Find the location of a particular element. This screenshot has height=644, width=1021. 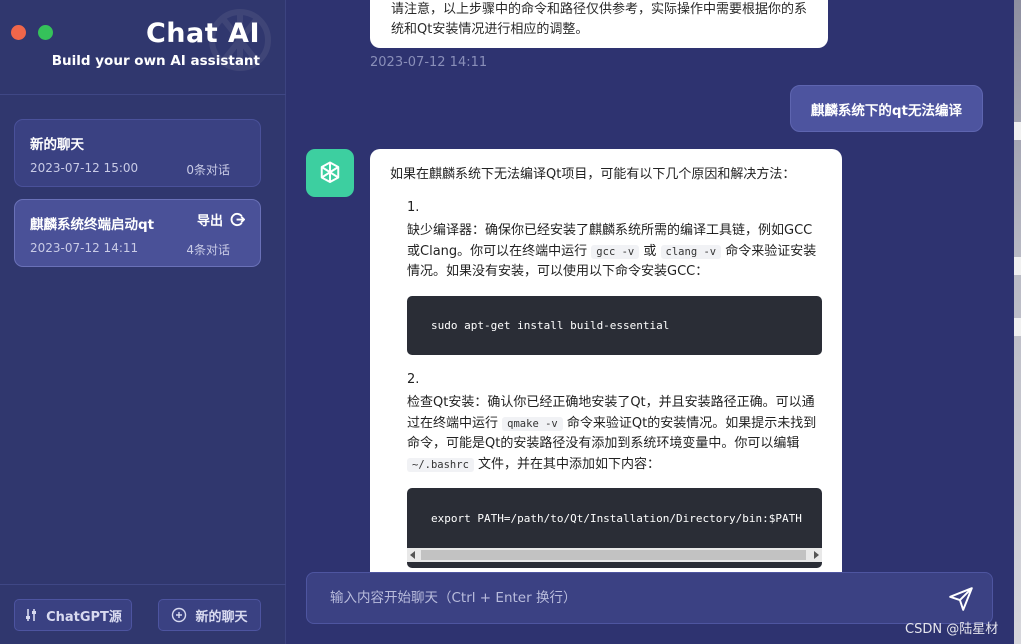

close-window-button is located at coordinates (18, 32).